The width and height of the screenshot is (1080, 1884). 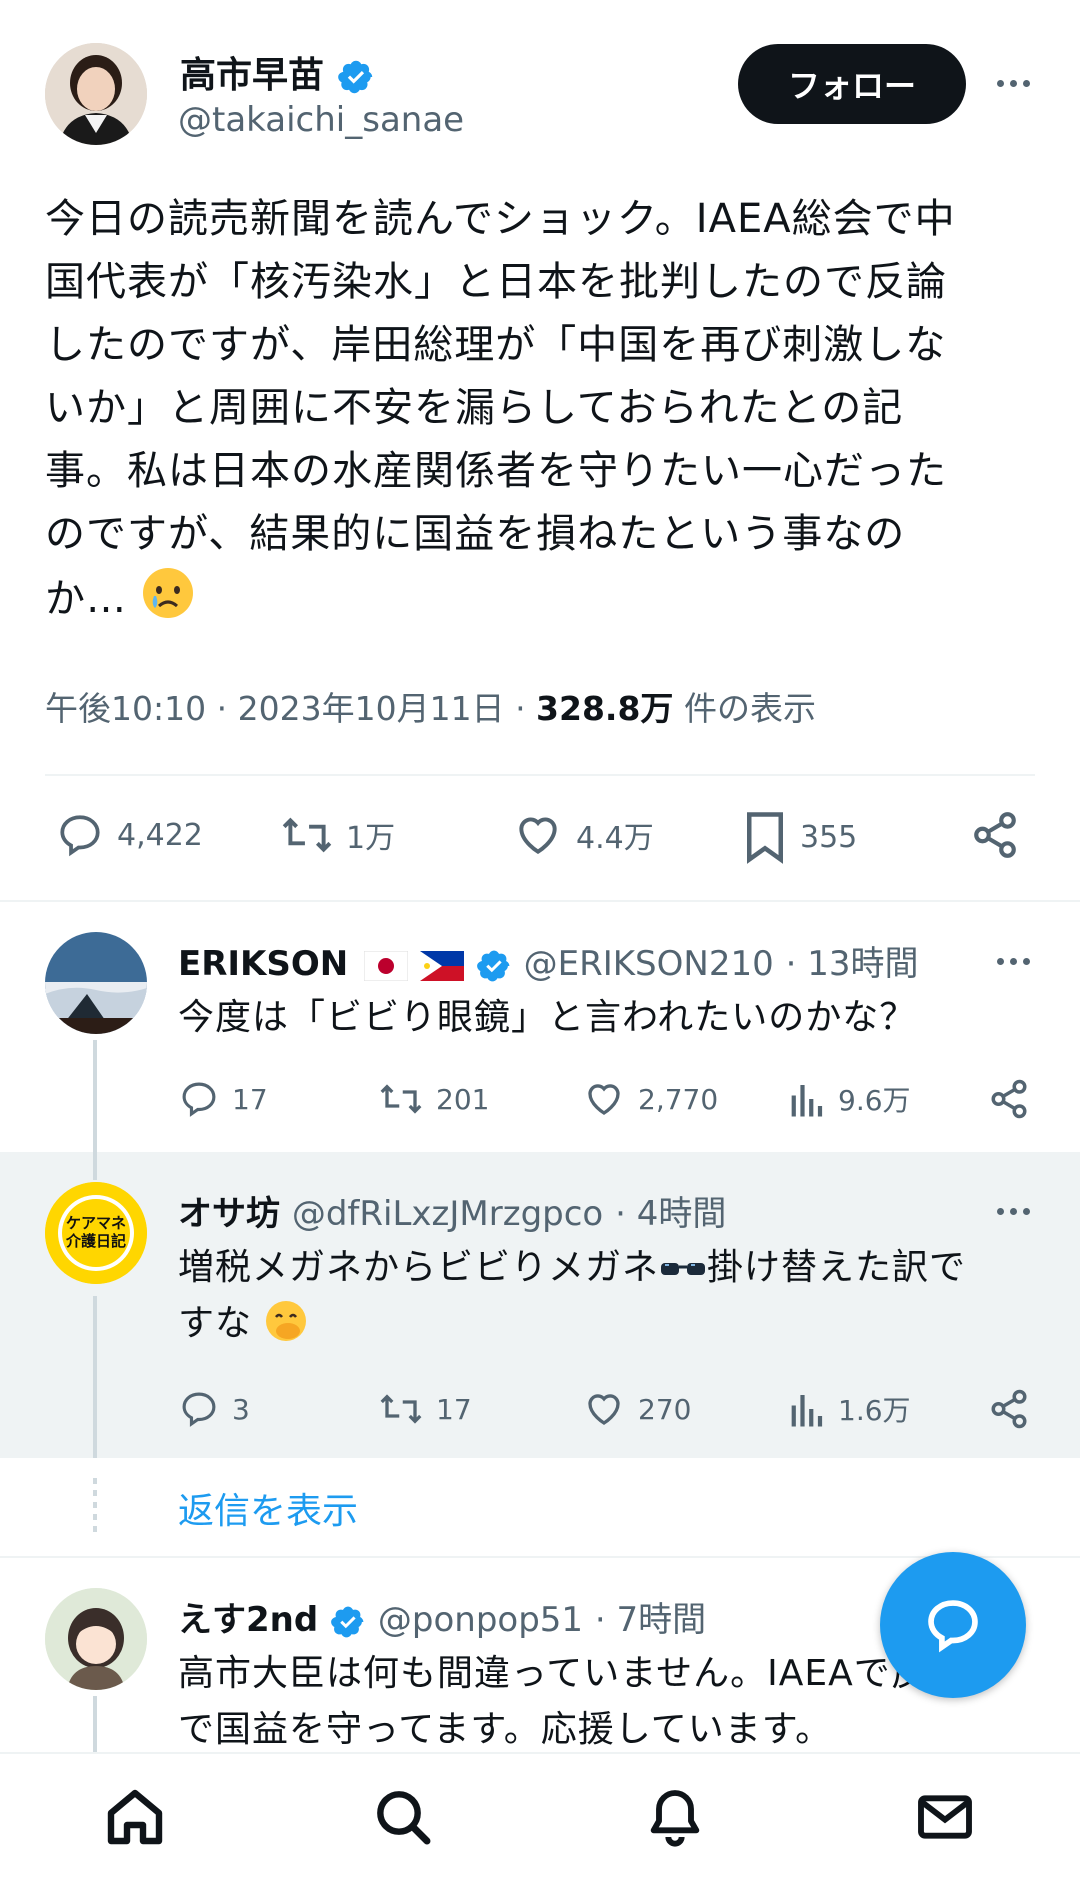 I want to click on crying-face-emoji-icon, so click(x=167, y=593).